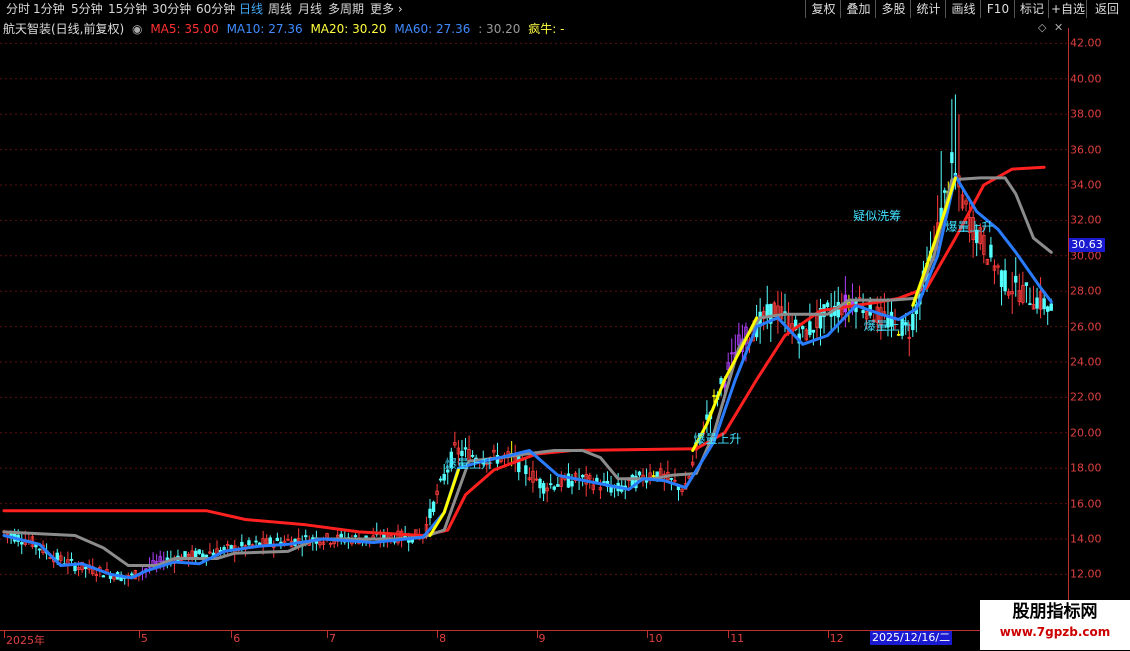 The image size is (1130, 651). I want to click on date-tick-label: 5, so click(144, 638).